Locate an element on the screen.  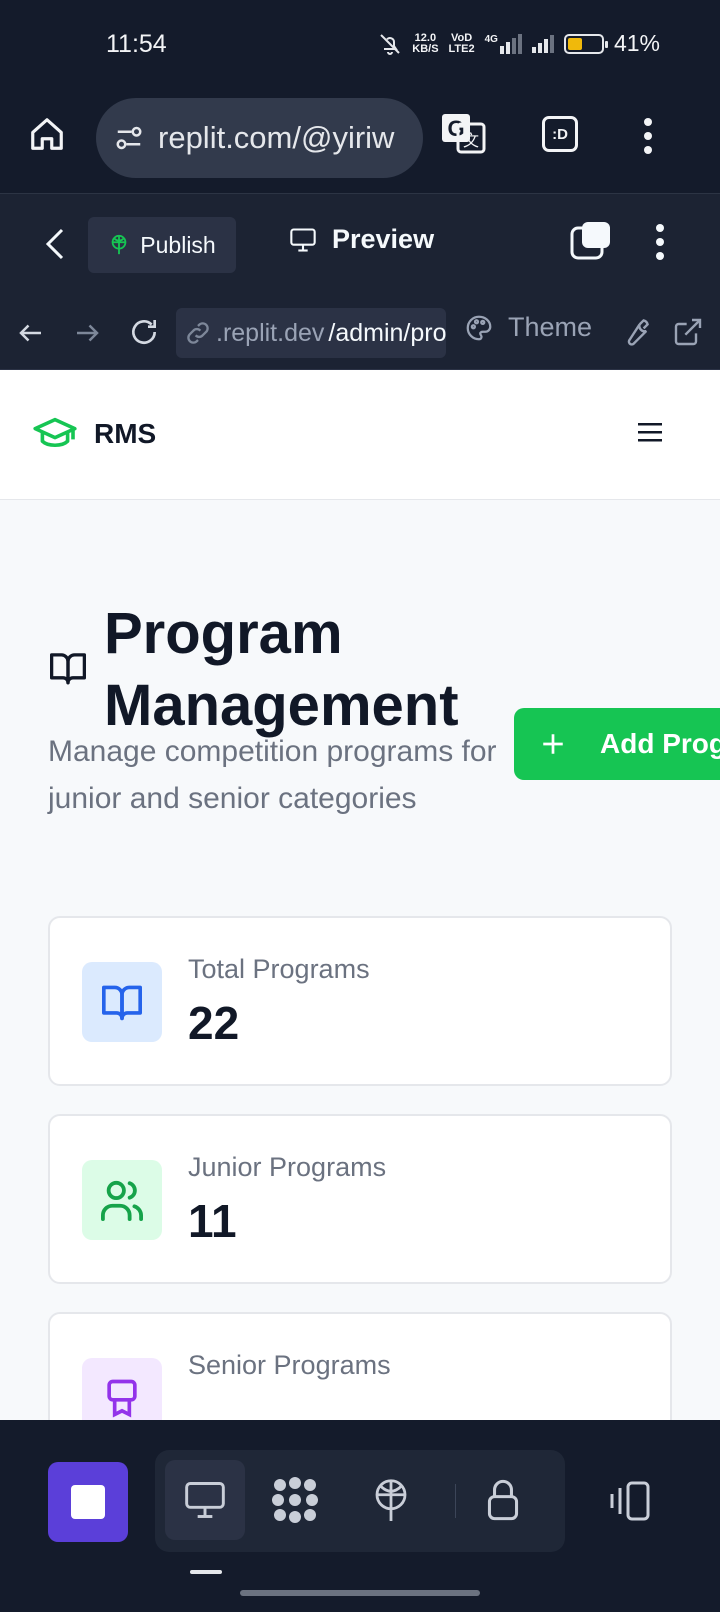
net-speed: 12.0 KB/S is located at coordinates (425, 43).